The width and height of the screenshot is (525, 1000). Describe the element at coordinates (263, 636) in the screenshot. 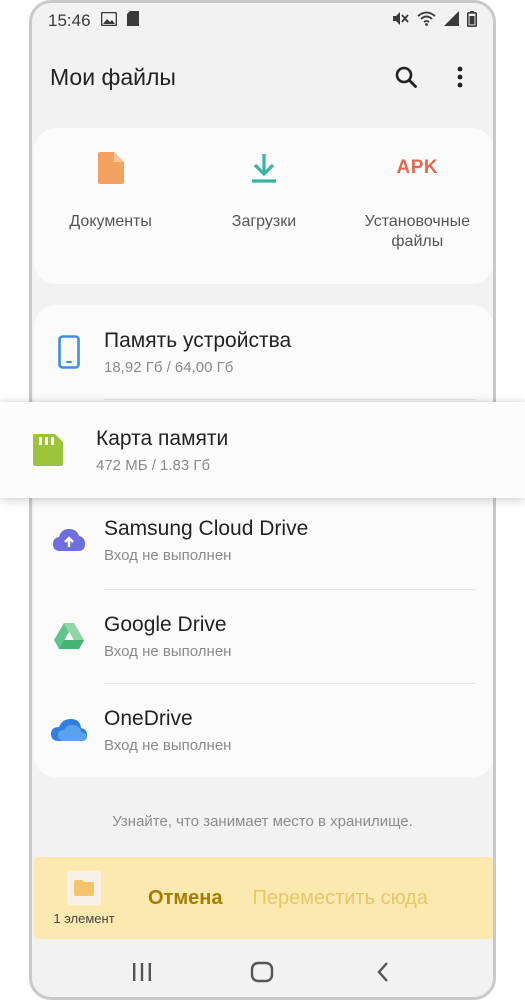

I see `storage-item-google-drive: Google Drive Вход не выполнен` at that location.